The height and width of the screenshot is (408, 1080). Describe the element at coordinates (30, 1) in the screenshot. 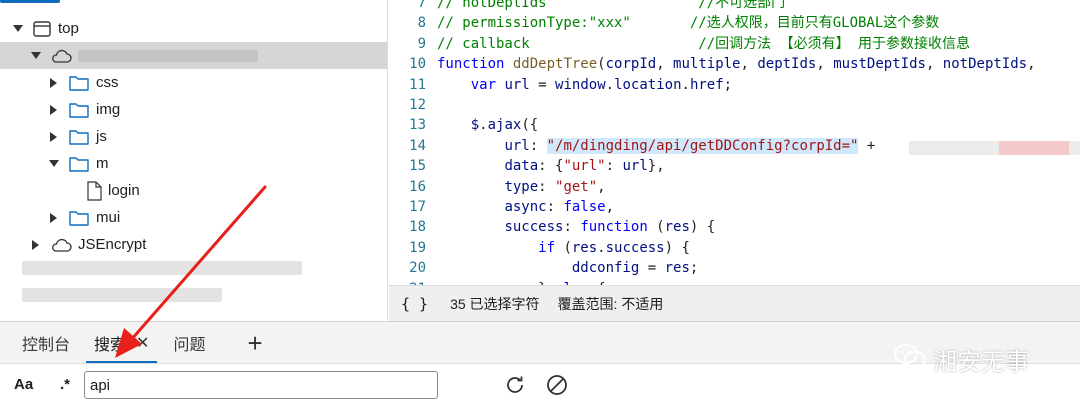

I see `panel-tab-indicator` at that location.